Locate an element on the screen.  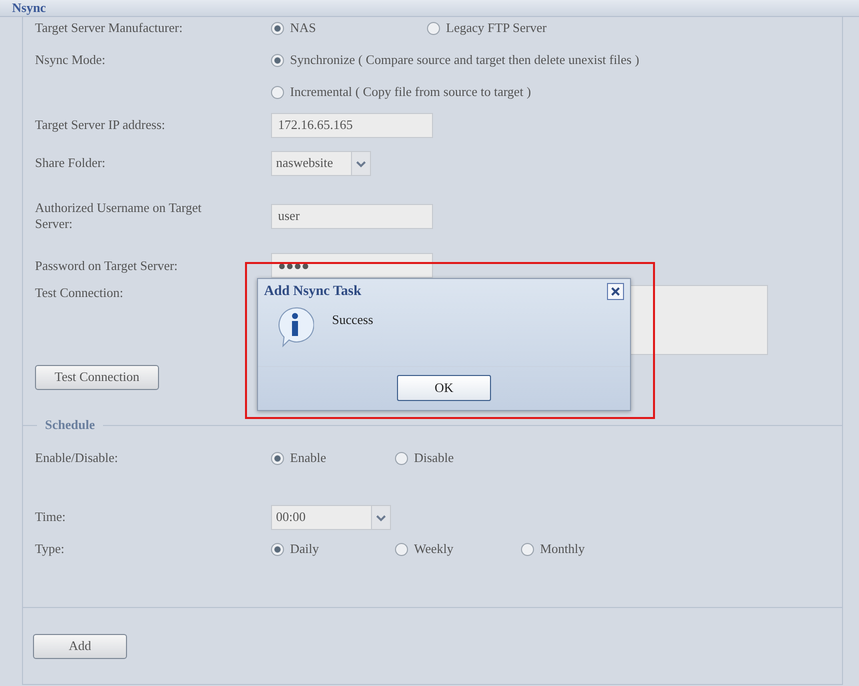
radio-label: Disable is located at coordinates (434, 458).